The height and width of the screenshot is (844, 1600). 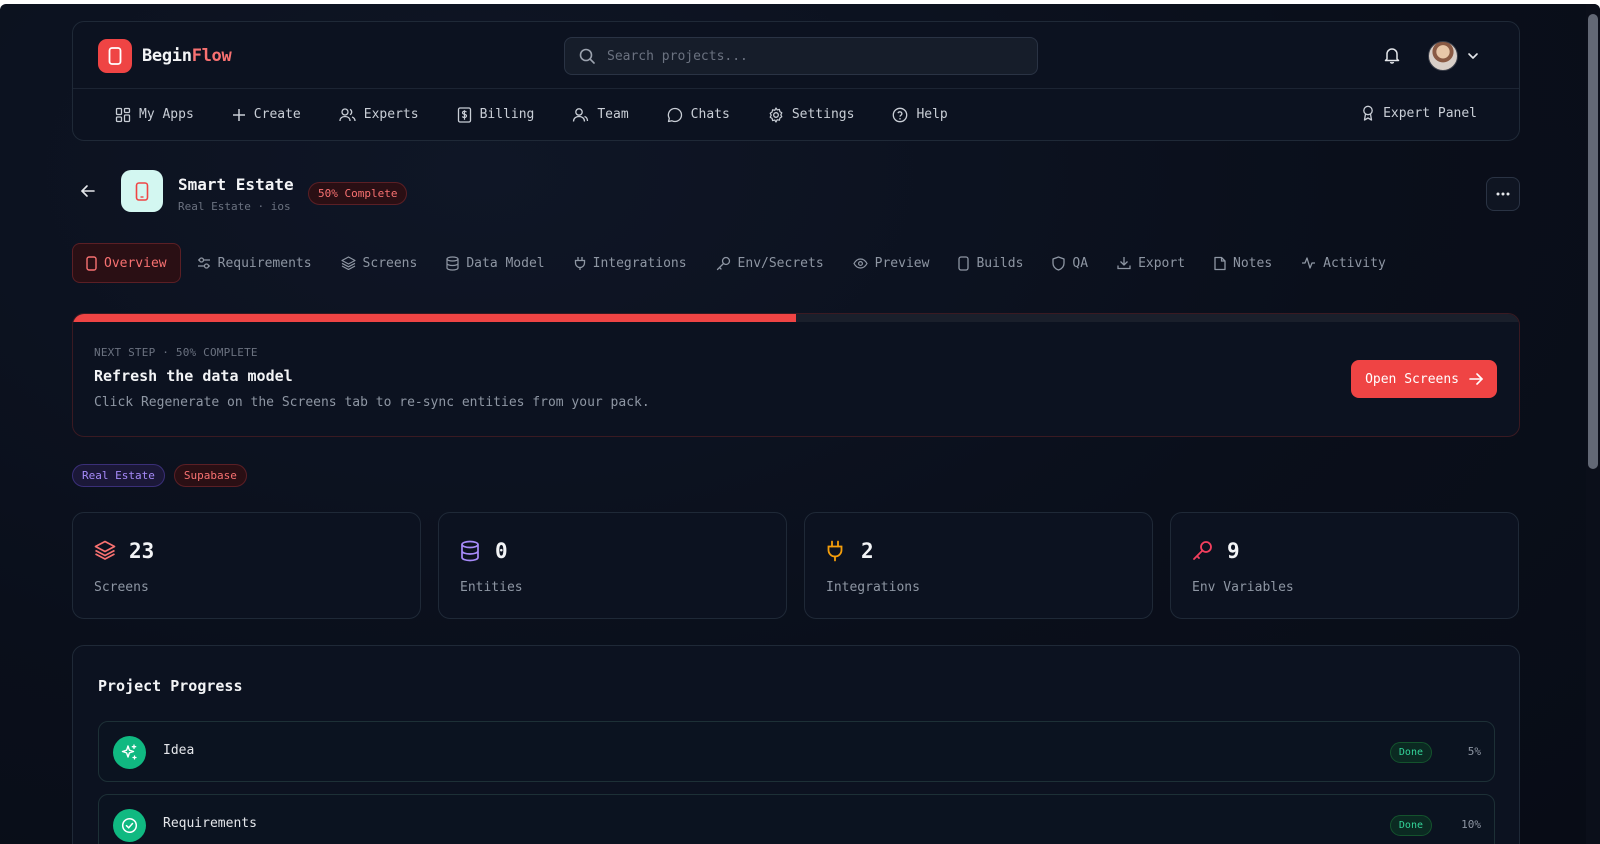 What do you see at coordinates (1412, 379) in the screenshot?
I see `button-label: Open Screens` at bounding box center [1412, 379].